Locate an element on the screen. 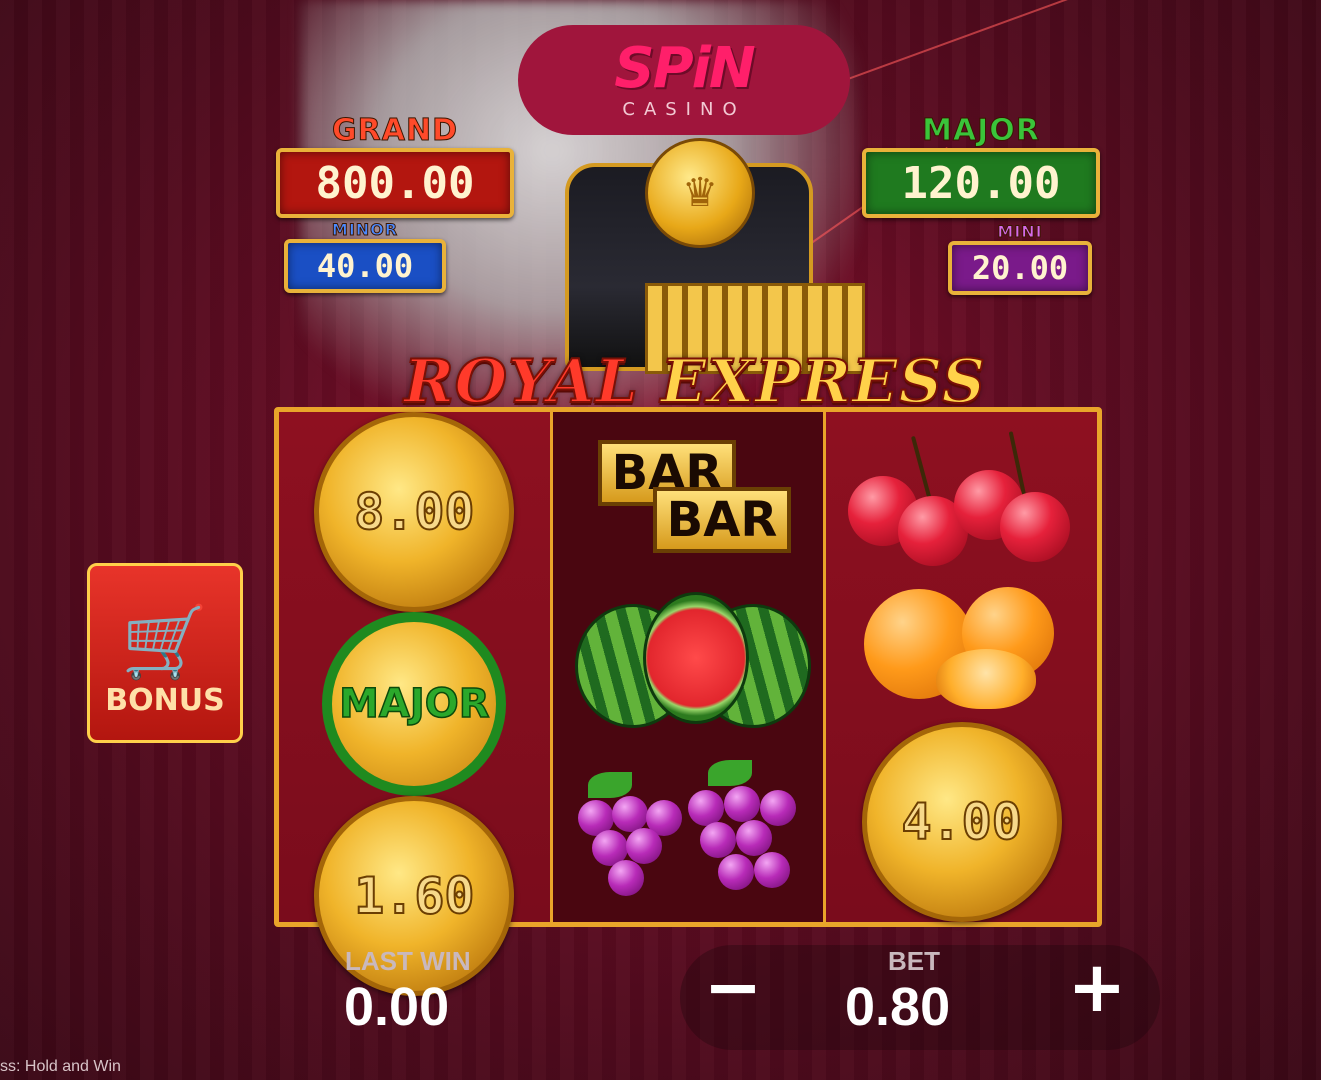 The image size is (1321, 1080). bet-decrease-button: − is located at coordinates (733, 987).